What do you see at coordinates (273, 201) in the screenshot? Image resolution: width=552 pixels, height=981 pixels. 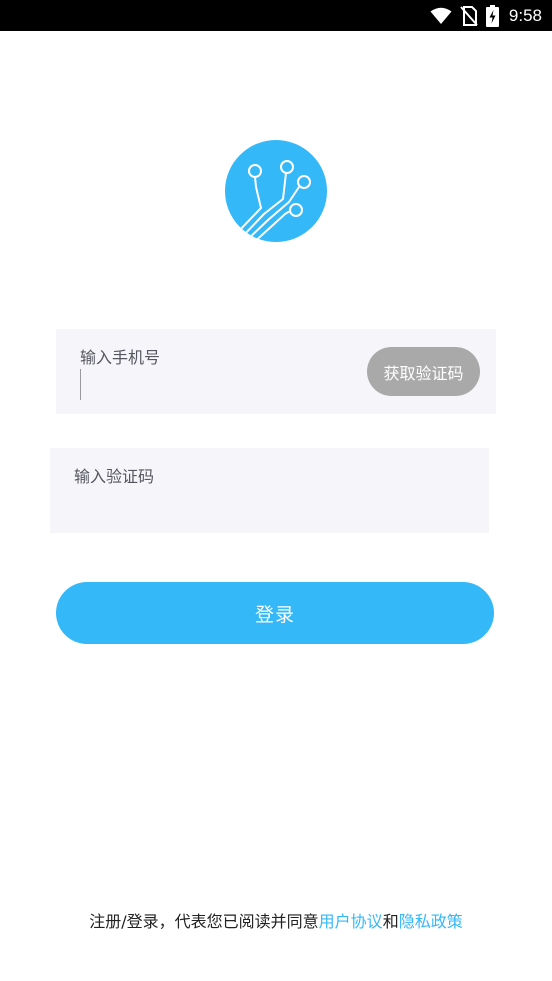 I see `circuit-logo-icon` at bounding box center [273, 201].